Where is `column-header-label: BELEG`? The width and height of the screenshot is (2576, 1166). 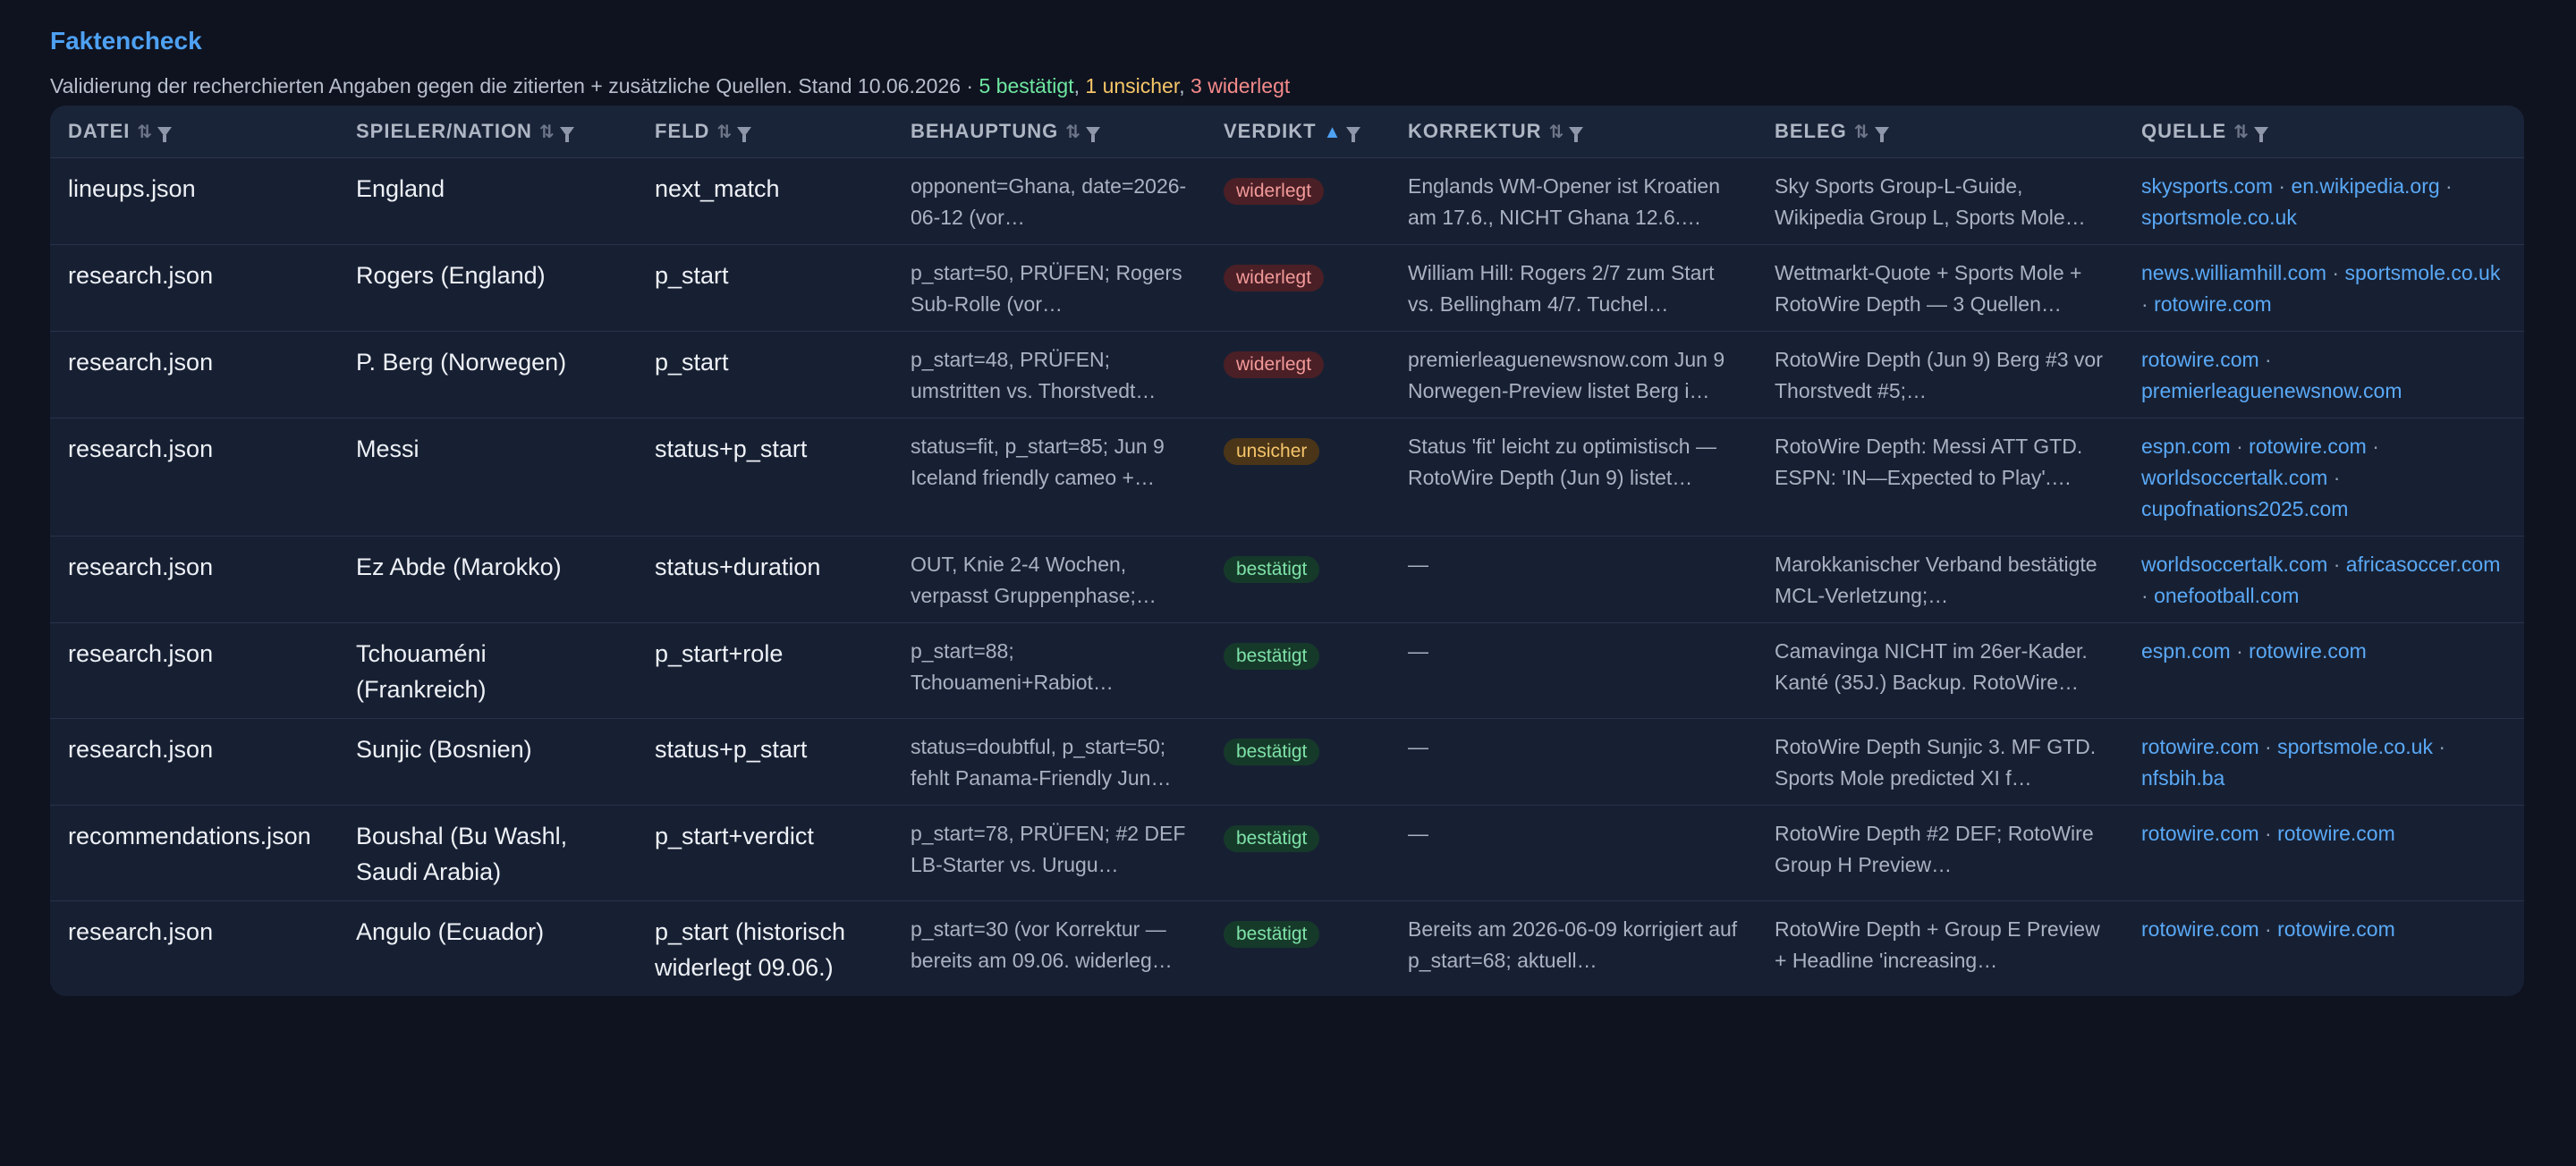
column-header-label: BELEG is located at coordinates (1811, 131).